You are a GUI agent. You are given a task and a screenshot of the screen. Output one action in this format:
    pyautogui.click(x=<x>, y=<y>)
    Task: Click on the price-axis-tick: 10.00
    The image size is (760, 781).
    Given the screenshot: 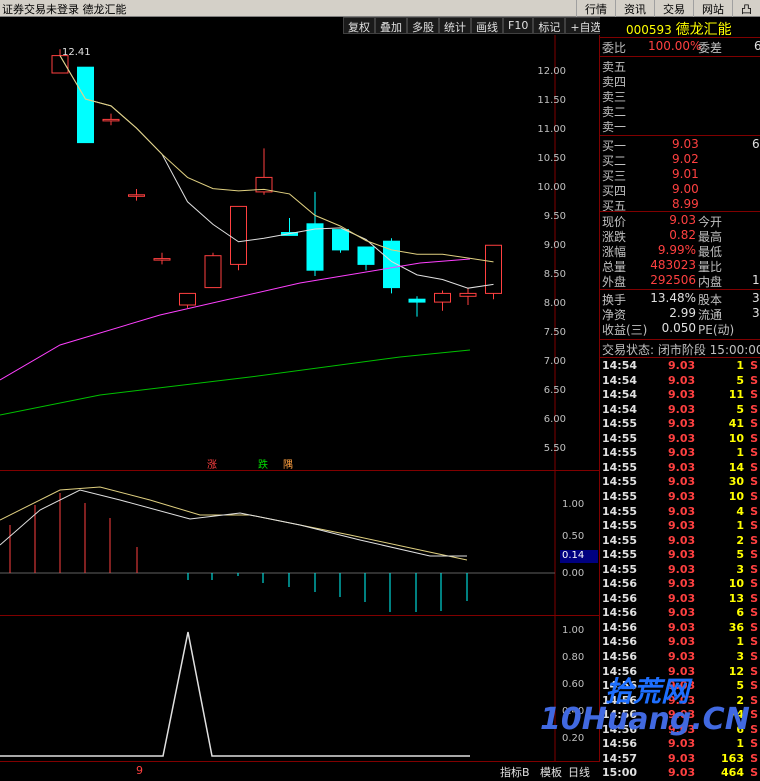 What is the action you would take?
    pyautogui.click(x=551, y=187)
    